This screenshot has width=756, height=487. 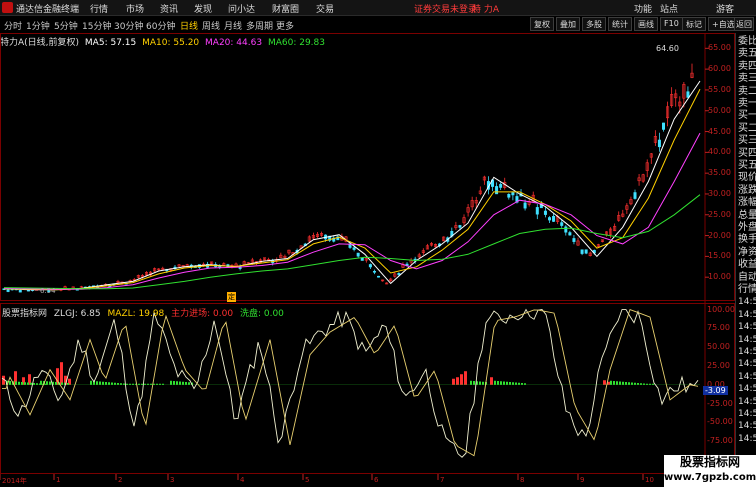 What do you see at coordinates (24, 314) in the screenshot?
I see `indicator-name: 股票指标网` at bounding box center [24, 314].